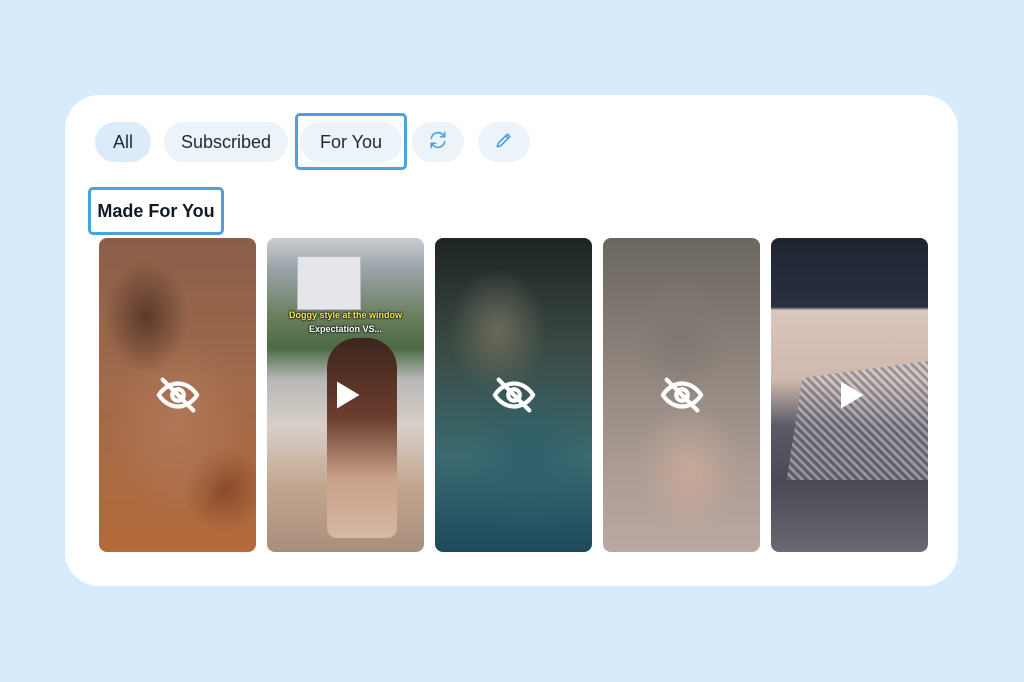 The width and height of the screenshot is (1024, 682). What do you see at coordinates (362, 438) in the screenshot?
I see `figure-shape` at bounding box center [362, 438].